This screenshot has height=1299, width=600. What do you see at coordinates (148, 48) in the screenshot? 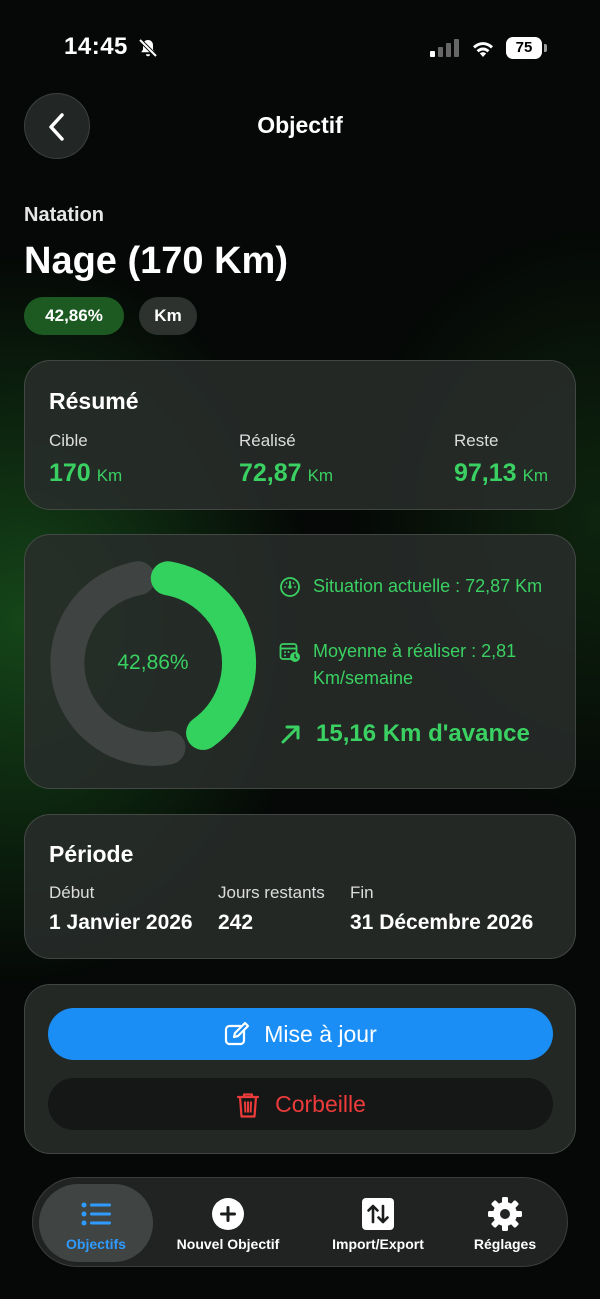
I see `bell-muted-icon` at bounding box center [148, 48].